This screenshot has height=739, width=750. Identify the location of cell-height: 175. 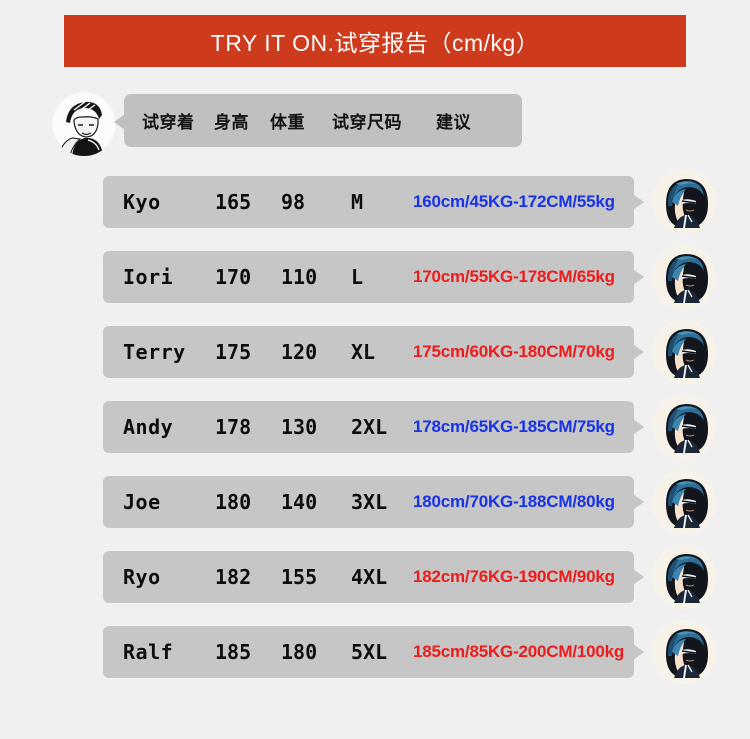
(233, 352).